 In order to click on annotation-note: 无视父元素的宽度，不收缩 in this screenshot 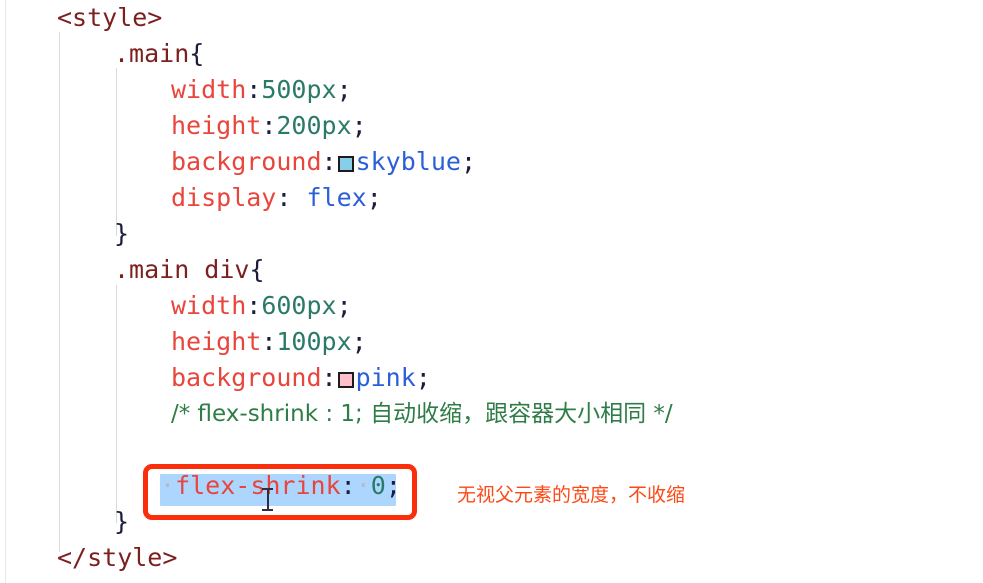, I will do `click(571, 495)`.